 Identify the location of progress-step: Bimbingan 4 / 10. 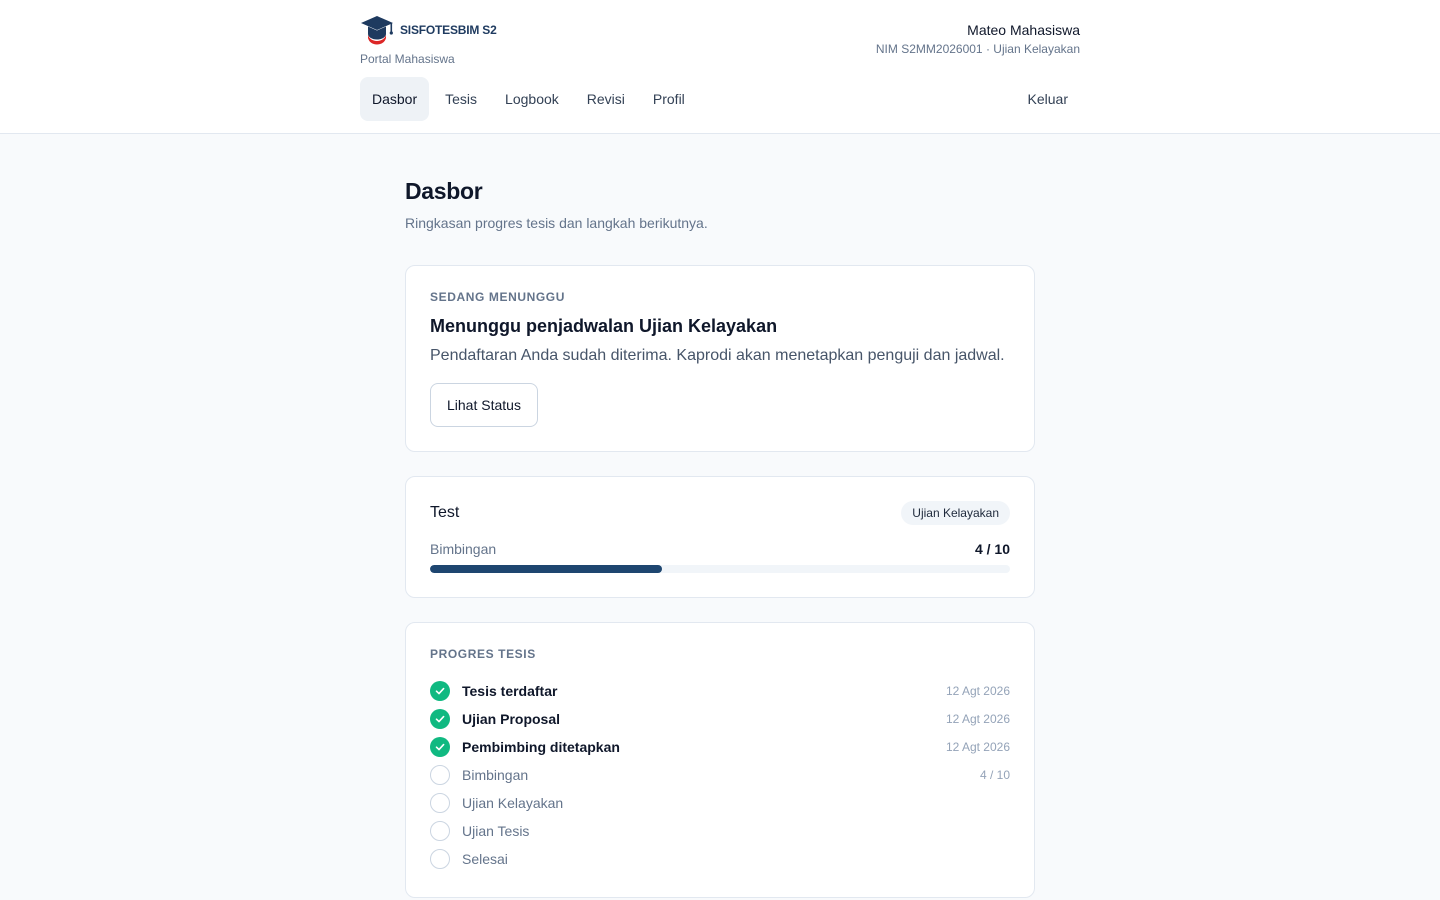
(720, 775).